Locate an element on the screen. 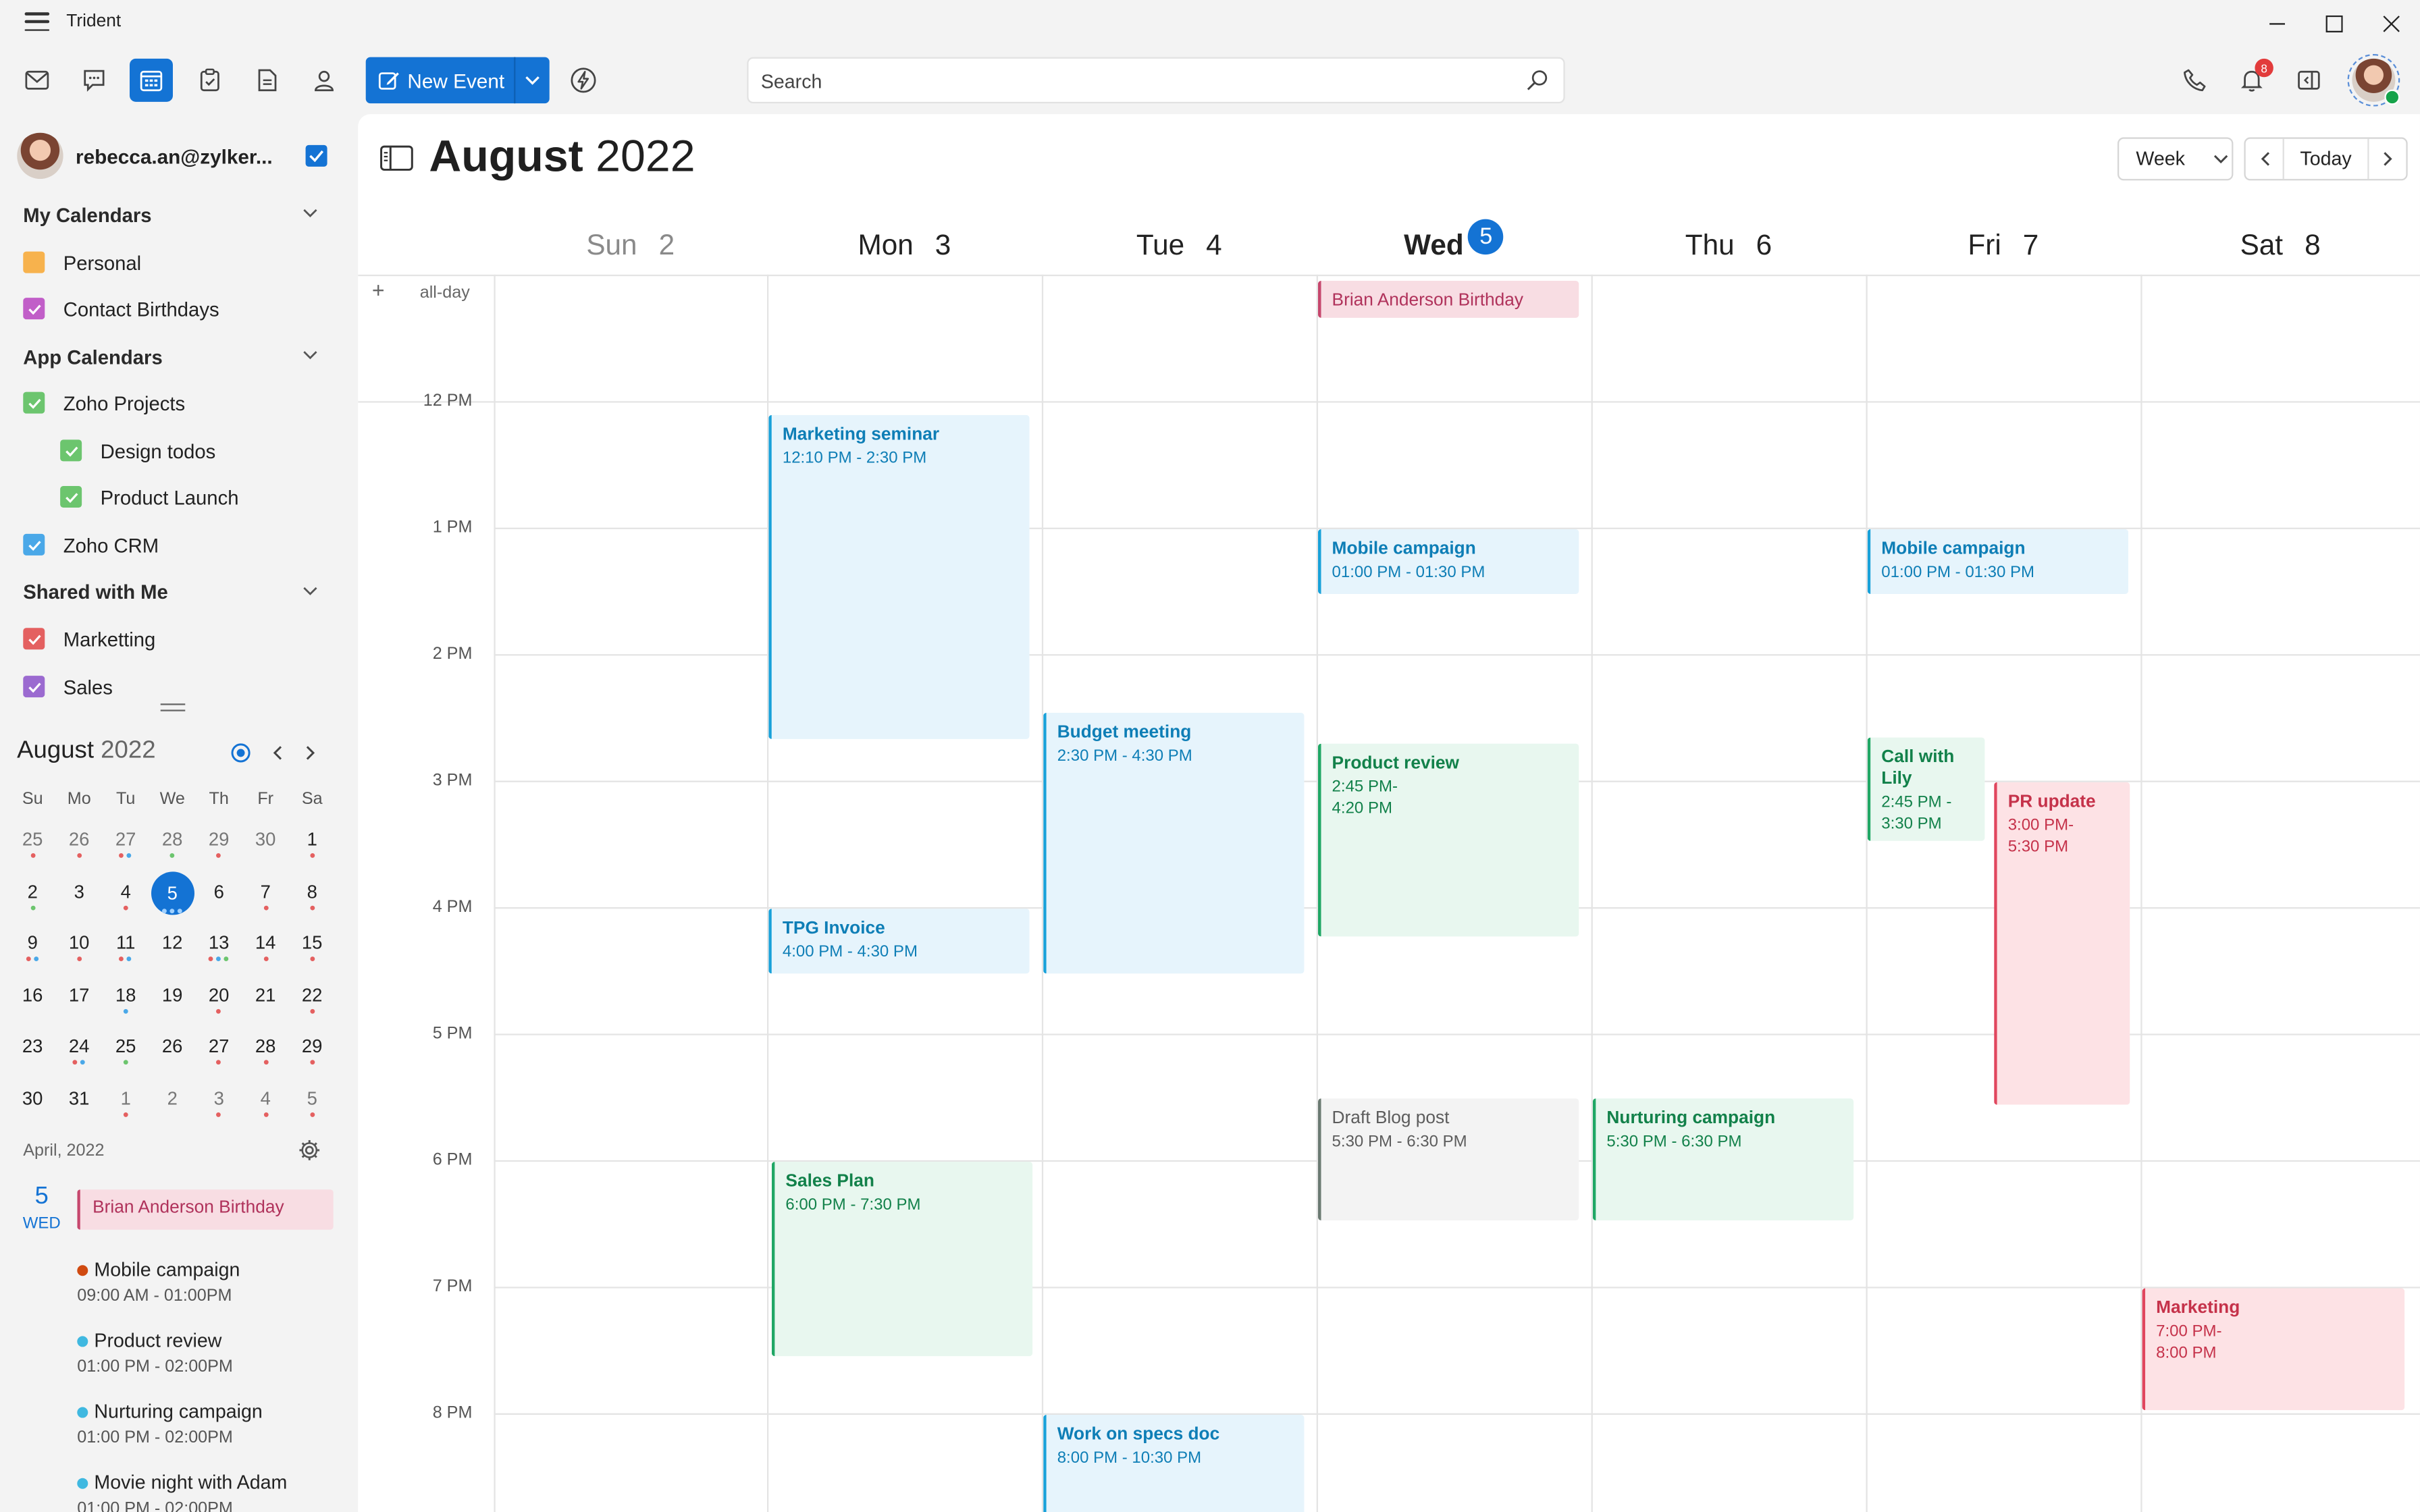 This screenshot has height=1512, width=2420. mini-calendar-day: 7 is located at coordinates (265, 899).